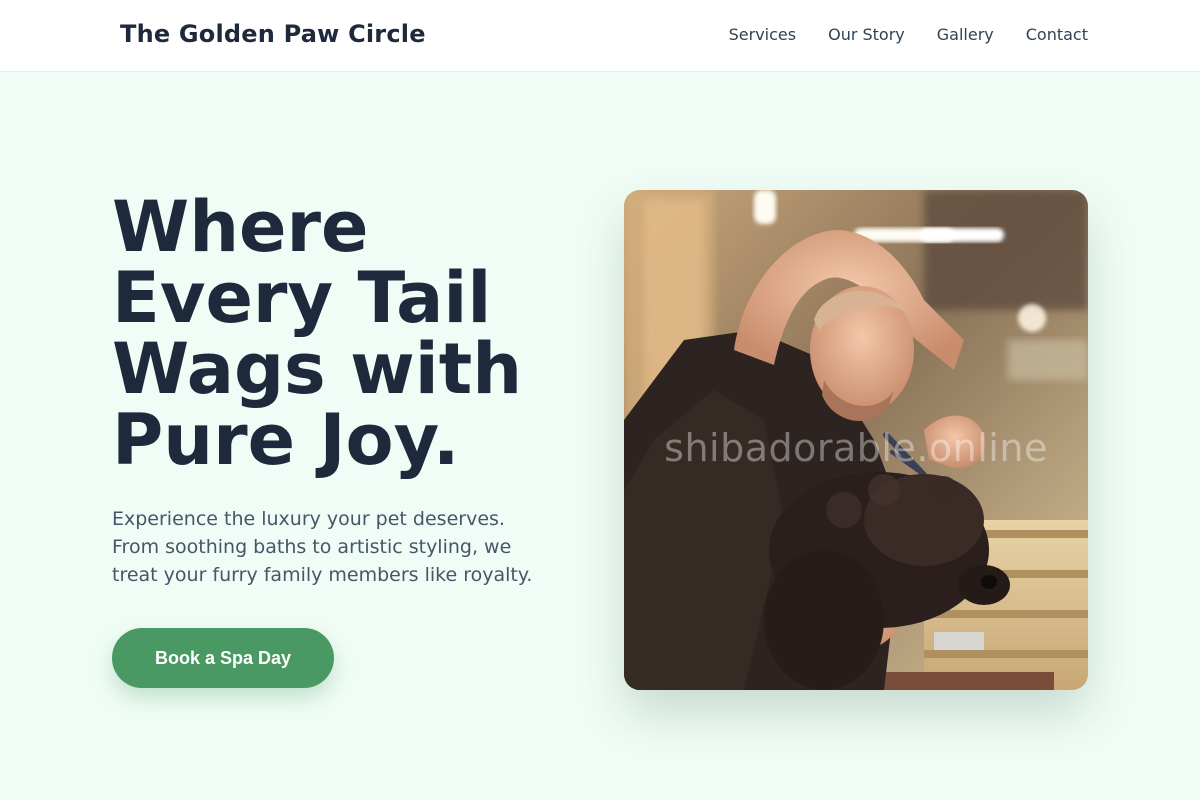 The height and width of the screenshot is (800, 1200). I want to click on nav-link-our-story: Our Story, so click(866, 34).